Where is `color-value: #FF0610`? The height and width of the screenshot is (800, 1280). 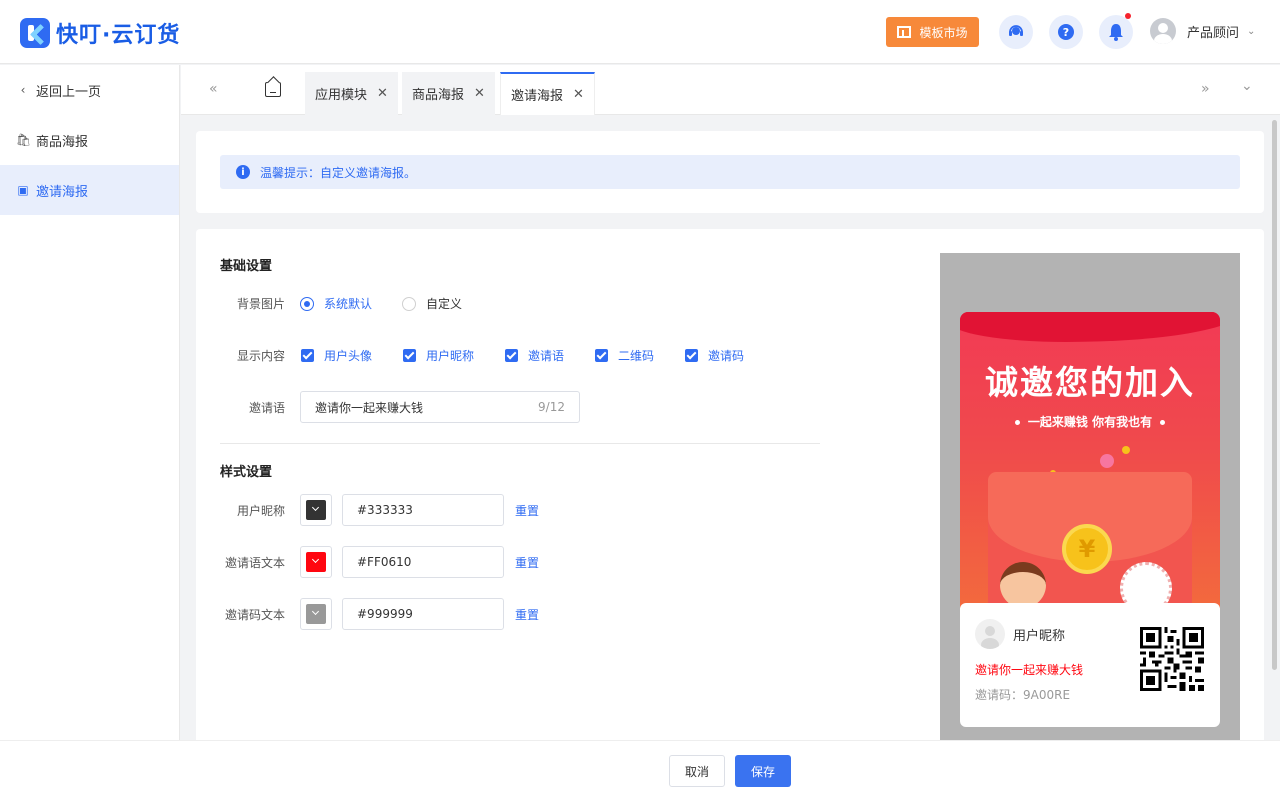
color-value: #FF0610 is located at coordinates (384, 562).